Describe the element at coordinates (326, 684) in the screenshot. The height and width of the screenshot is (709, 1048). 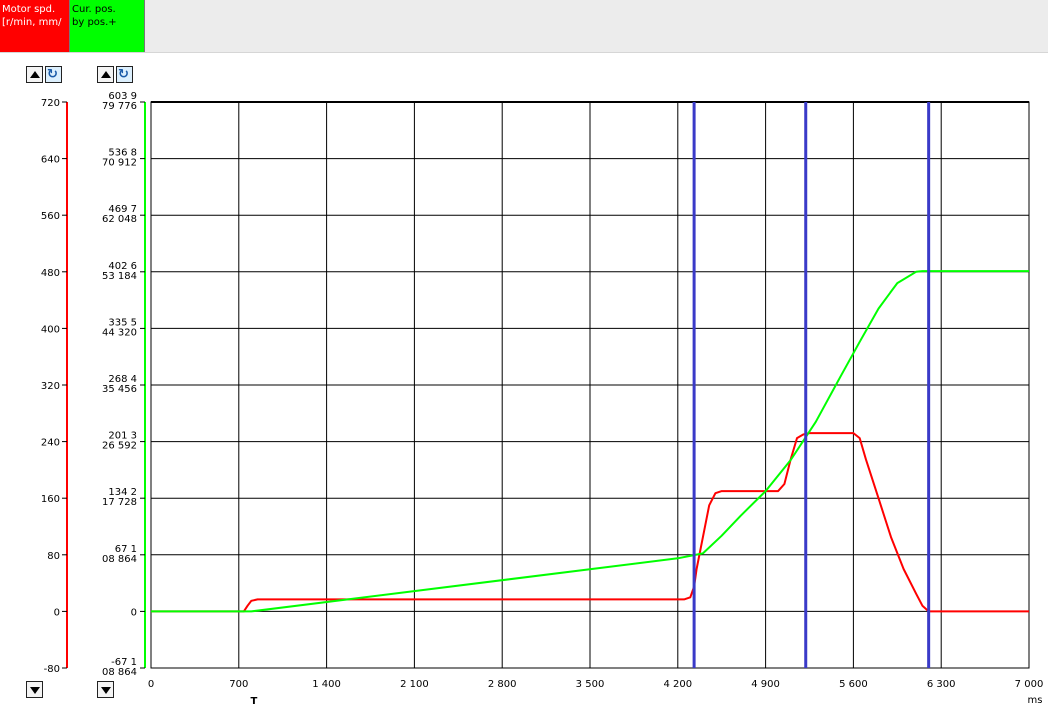
I see `x-axis-tick-label: 1 400` at that location.